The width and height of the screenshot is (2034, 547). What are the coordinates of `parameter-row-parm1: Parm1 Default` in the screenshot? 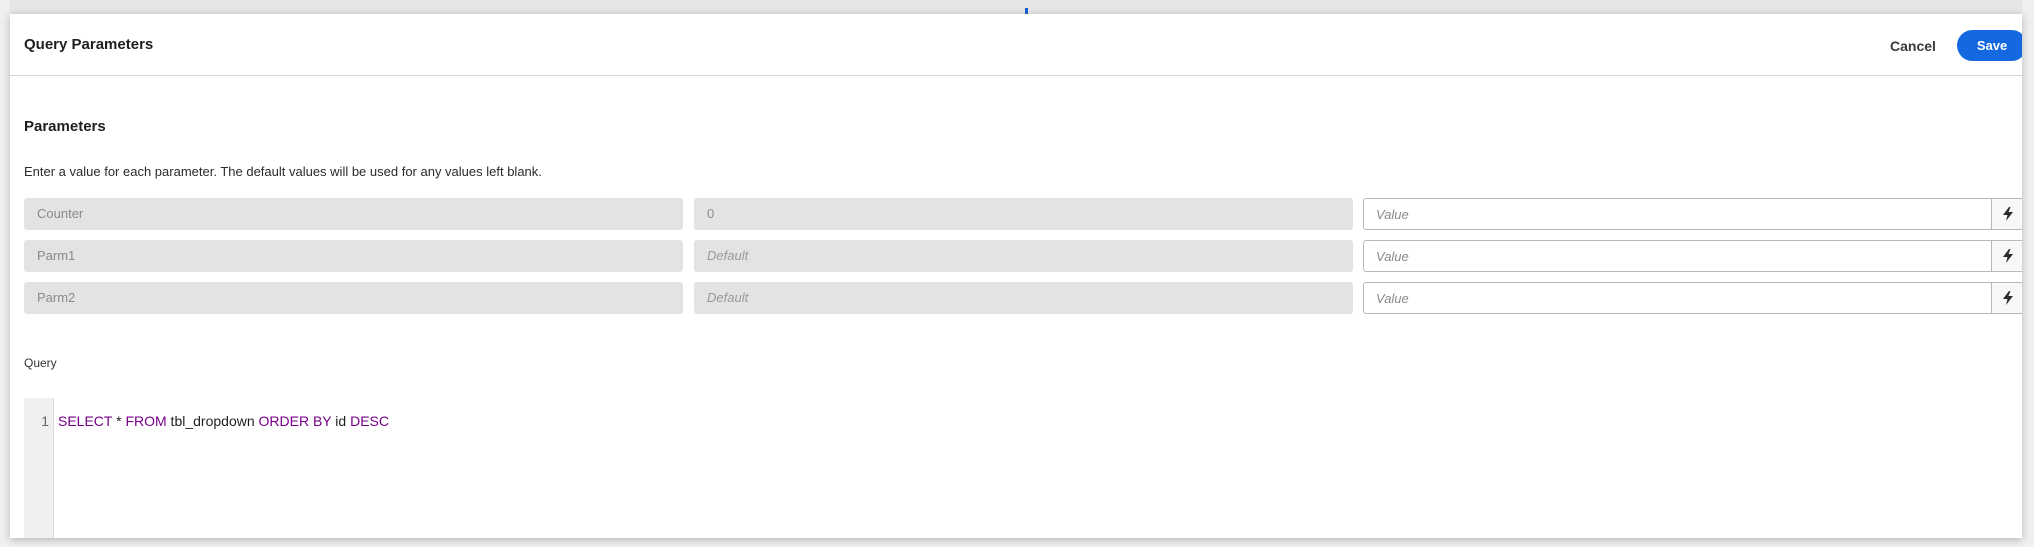 It's located at (1023, 256).